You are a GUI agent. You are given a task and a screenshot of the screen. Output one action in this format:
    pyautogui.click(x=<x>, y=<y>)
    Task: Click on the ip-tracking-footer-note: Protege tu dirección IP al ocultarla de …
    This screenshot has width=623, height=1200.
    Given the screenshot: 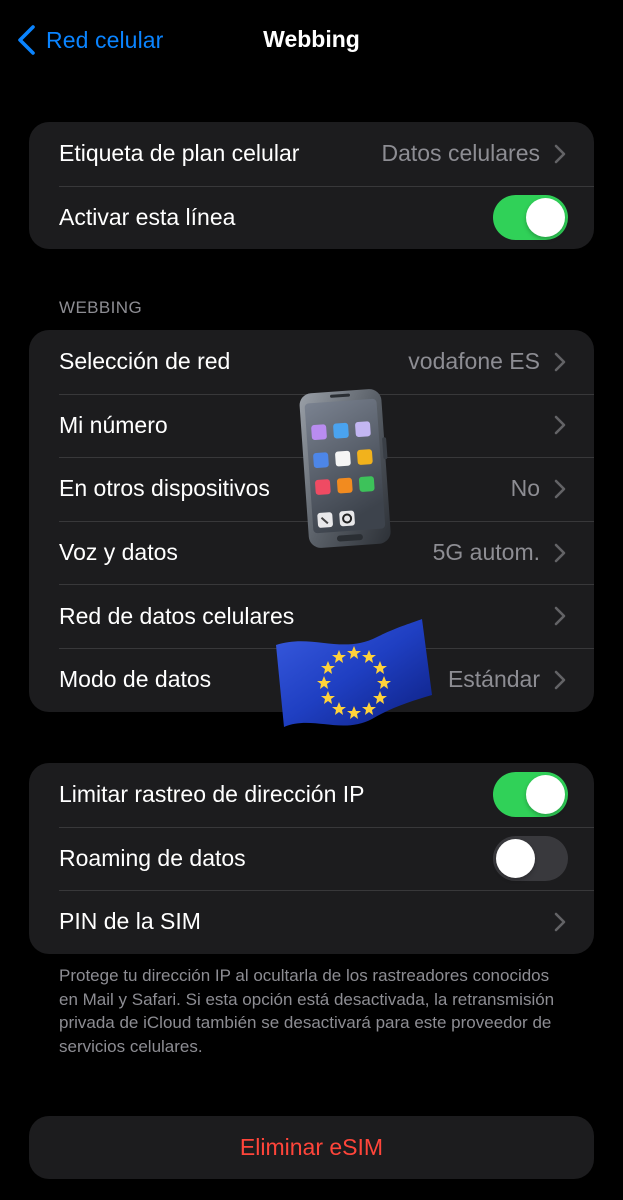 What is the action you would take?
    pyautogui.click(x=307, y=1011)
    